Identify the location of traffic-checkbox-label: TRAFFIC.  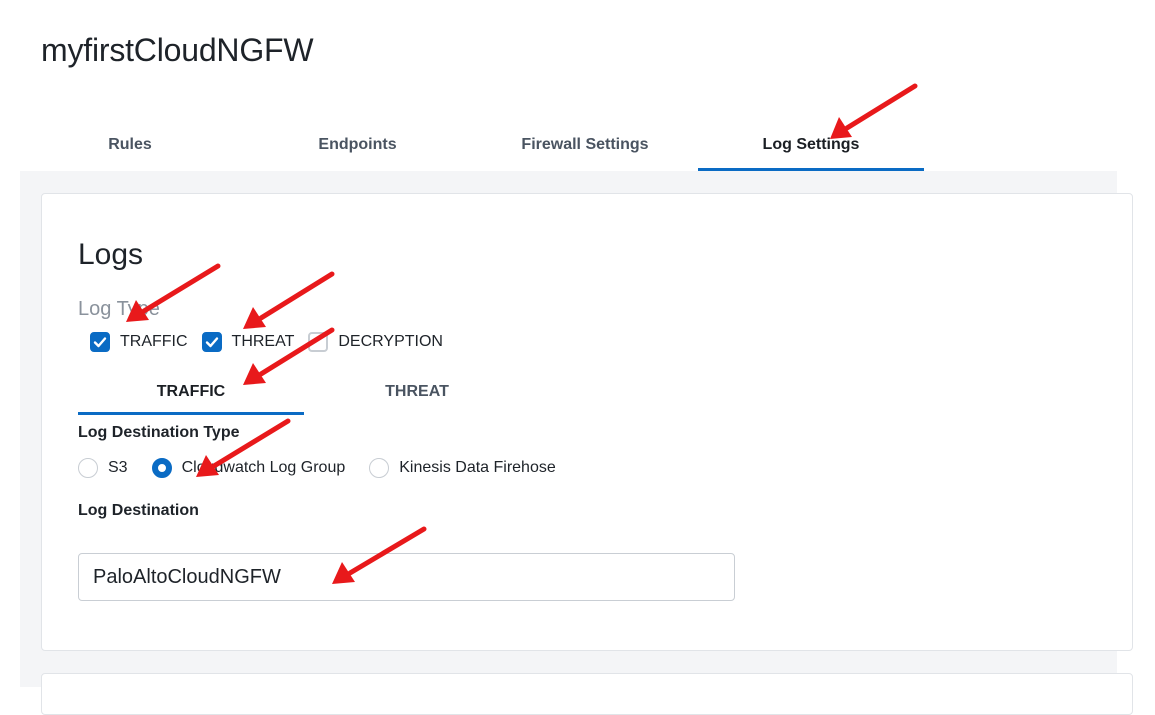
(154, 341).